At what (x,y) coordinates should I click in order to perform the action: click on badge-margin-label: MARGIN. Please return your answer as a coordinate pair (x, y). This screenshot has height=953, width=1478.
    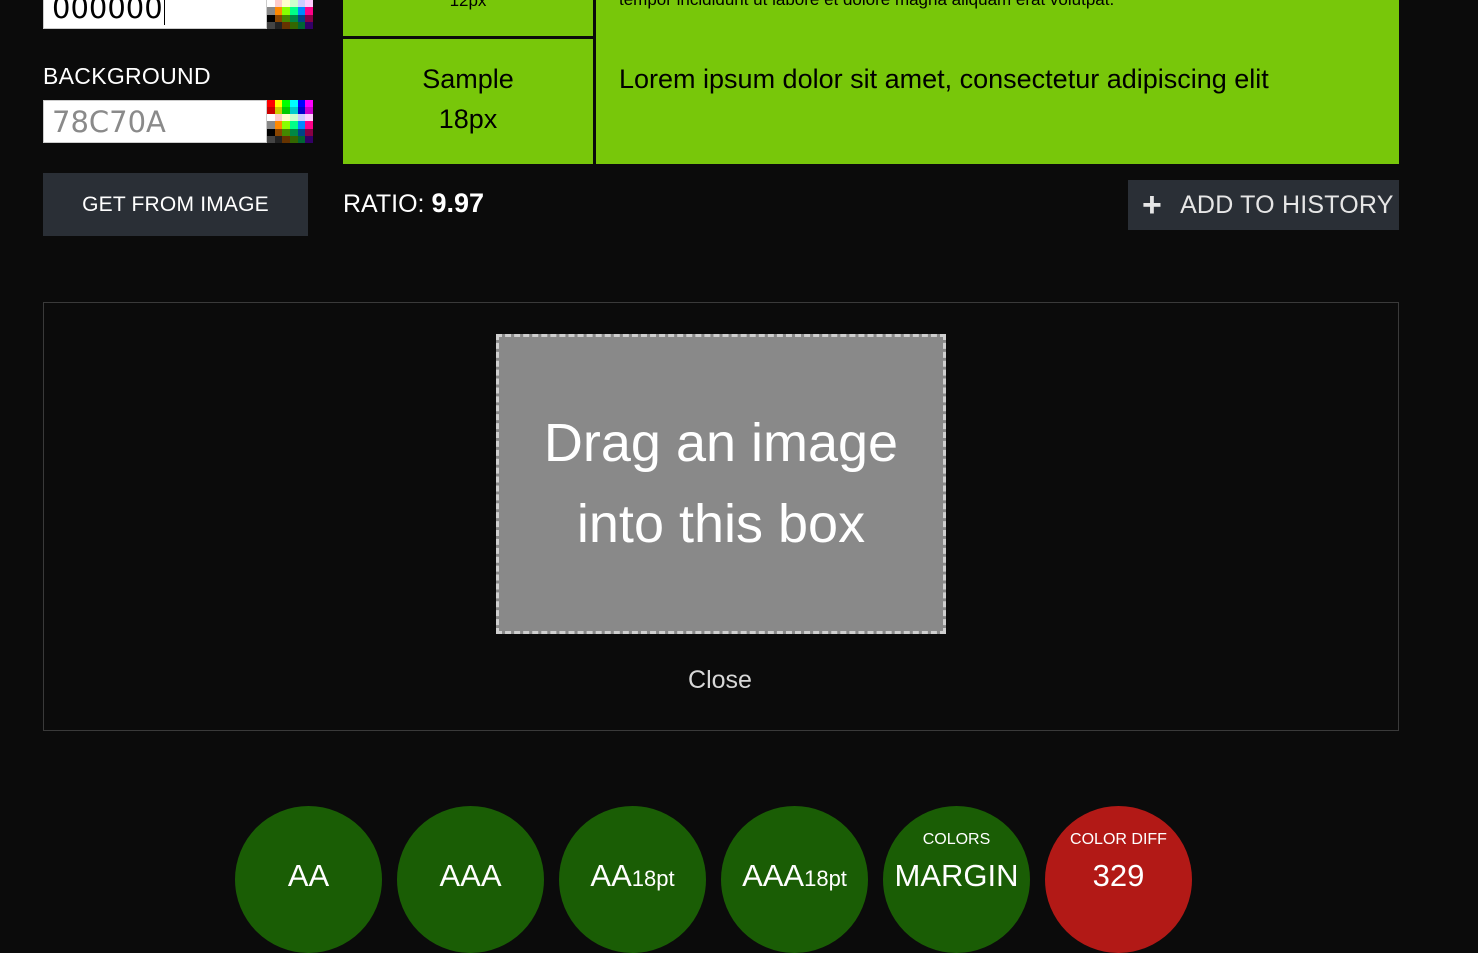
    Looking at the image, I should click on (956, 875).